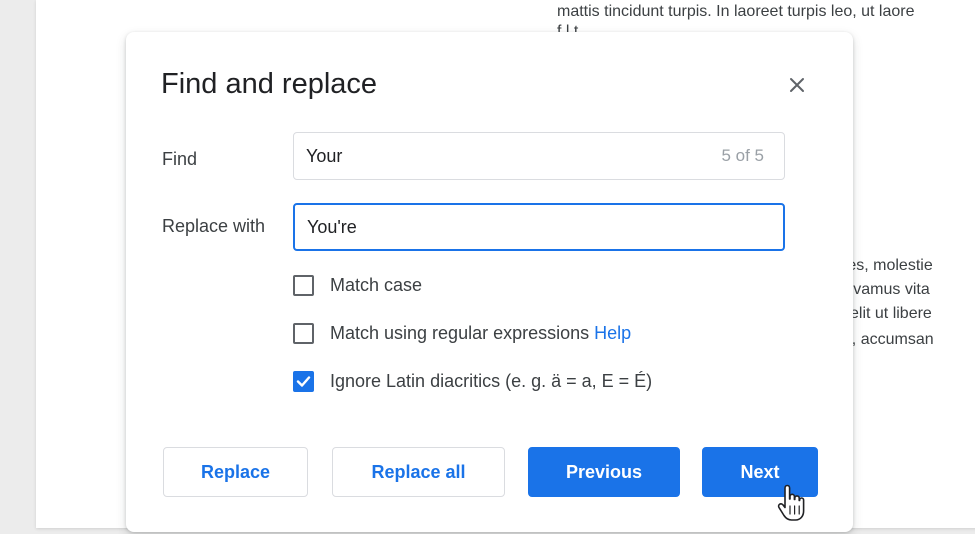 The height and width of the screenshot is (534, 975). I want to click on replace-label: Replace with, so click(214, 226).